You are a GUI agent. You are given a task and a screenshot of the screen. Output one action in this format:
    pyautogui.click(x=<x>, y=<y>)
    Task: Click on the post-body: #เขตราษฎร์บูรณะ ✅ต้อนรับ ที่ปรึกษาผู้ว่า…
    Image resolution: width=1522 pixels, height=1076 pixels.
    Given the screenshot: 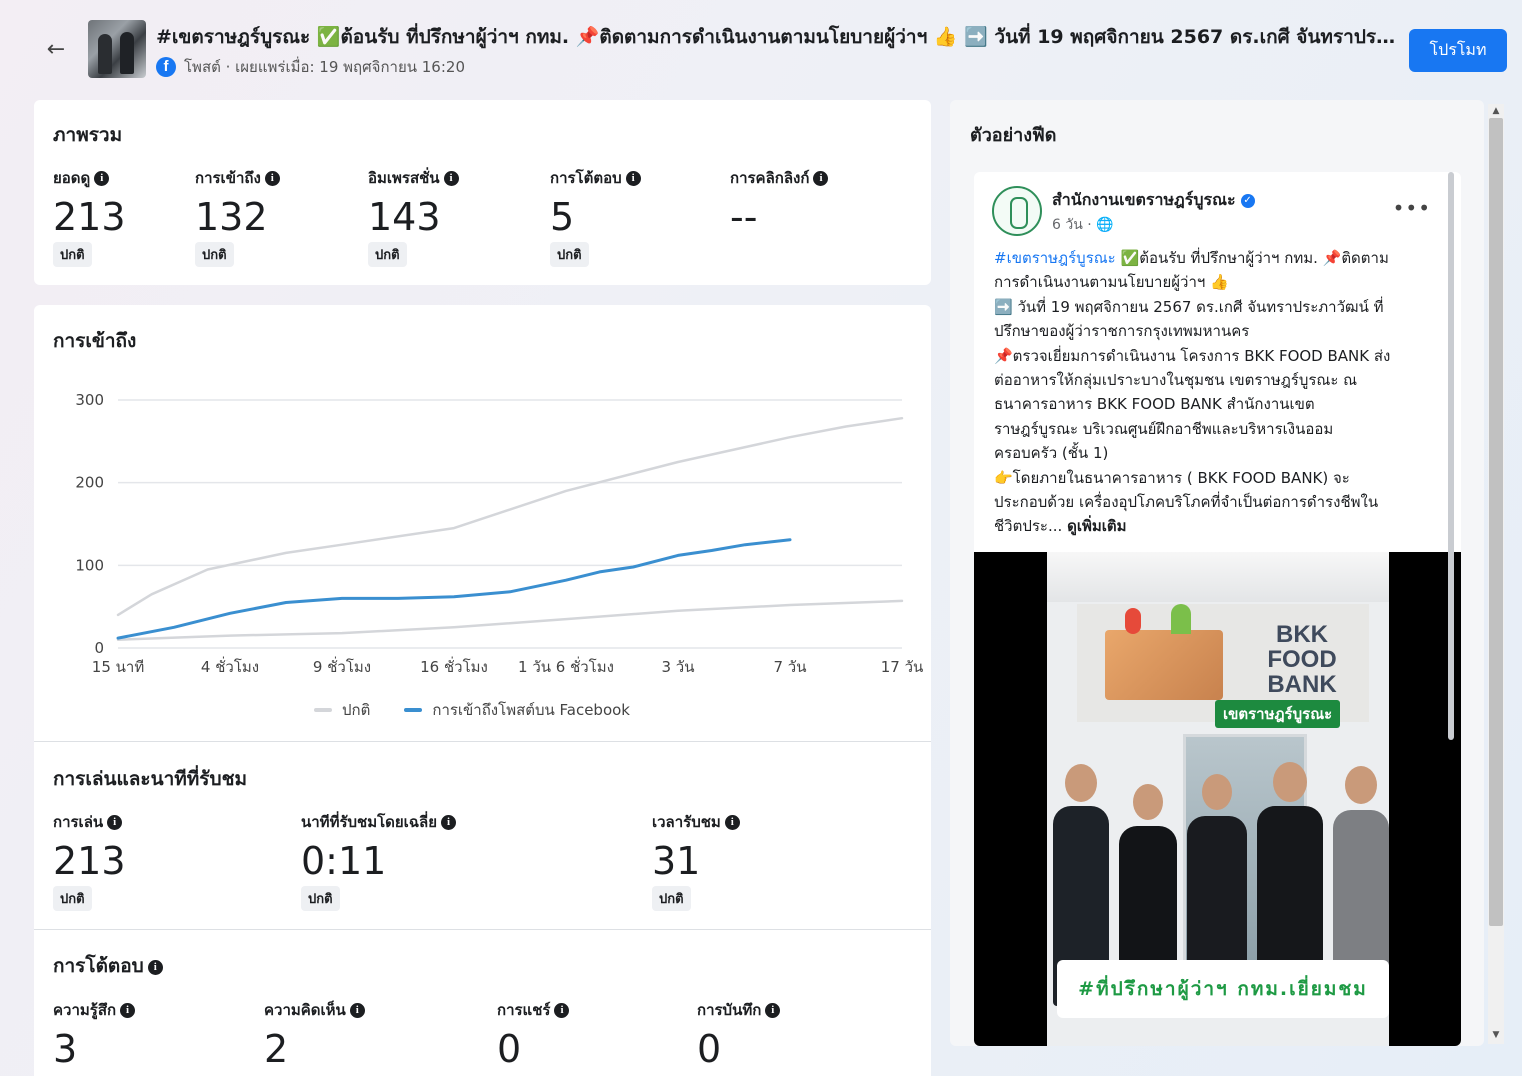 What is the action you would take?
    pyautogui.click(x=1219, y=392)
    